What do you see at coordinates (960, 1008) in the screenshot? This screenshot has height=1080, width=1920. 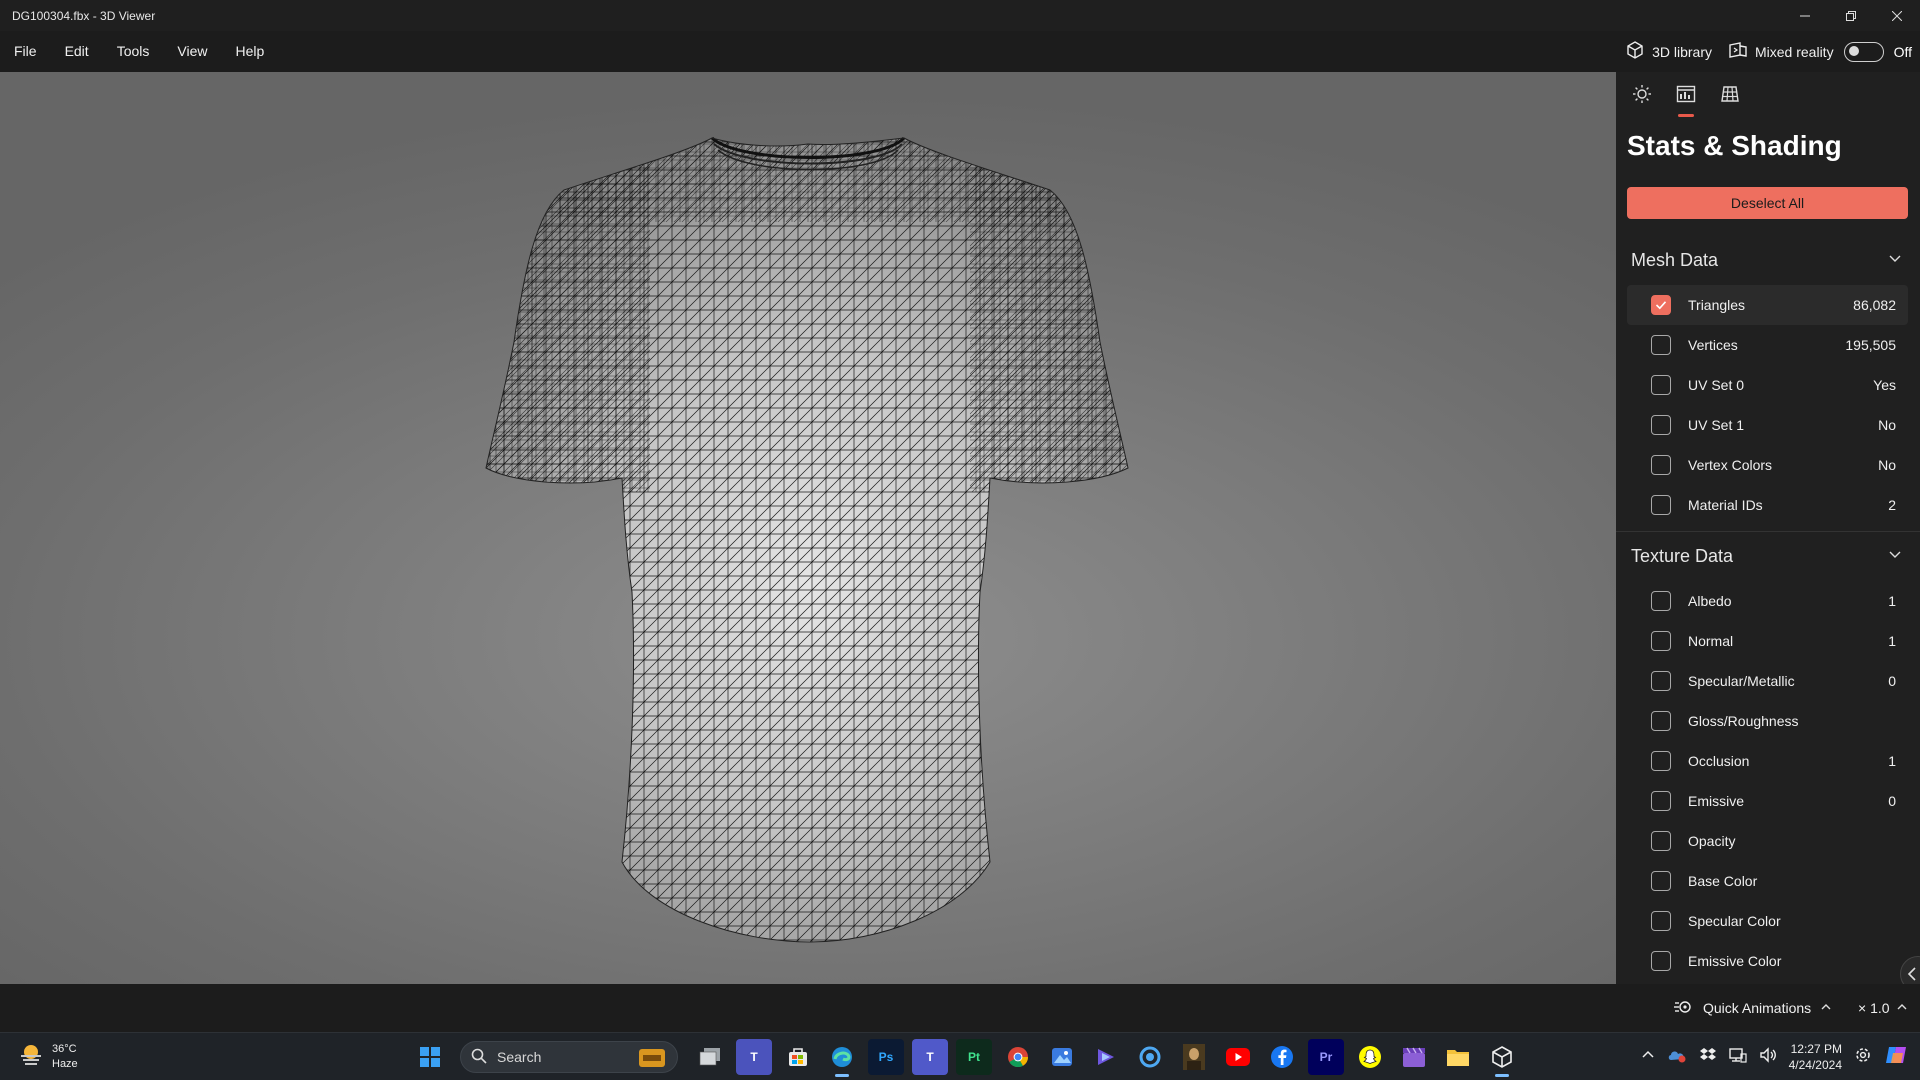 I see `status-bar: Quick Animations × 1.0` at bounding box center [960, 1008].